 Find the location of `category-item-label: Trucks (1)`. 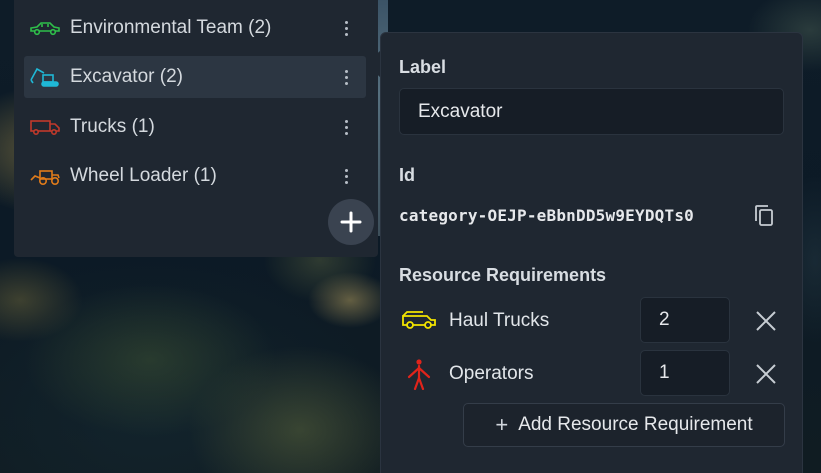

category-item-label: Trucks (1) is located at coordinates (112, 126).